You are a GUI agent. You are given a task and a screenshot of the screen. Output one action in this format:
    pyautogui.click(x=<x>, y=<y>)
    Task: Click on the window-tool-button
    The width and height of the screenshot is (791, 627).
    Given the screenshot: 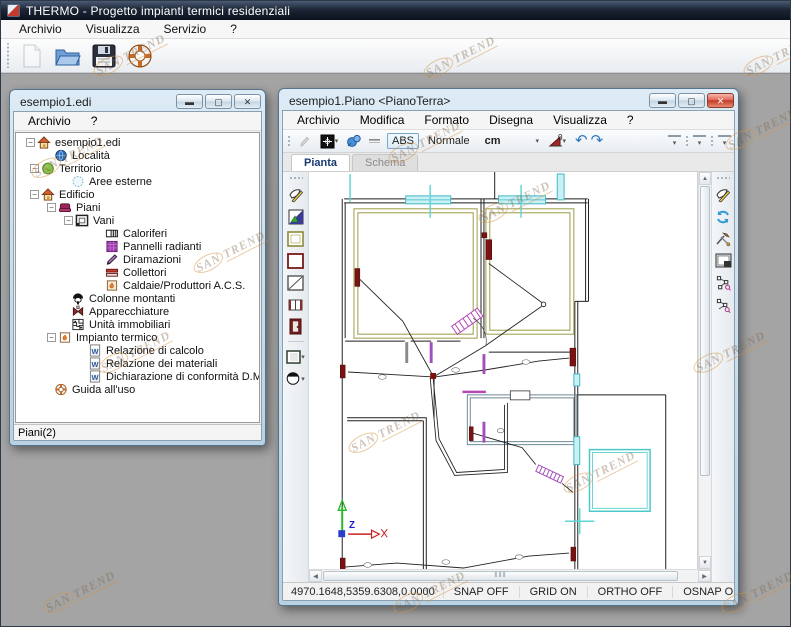 What is the action you would take?
    pyautogui.click(x=296, y=304)
    